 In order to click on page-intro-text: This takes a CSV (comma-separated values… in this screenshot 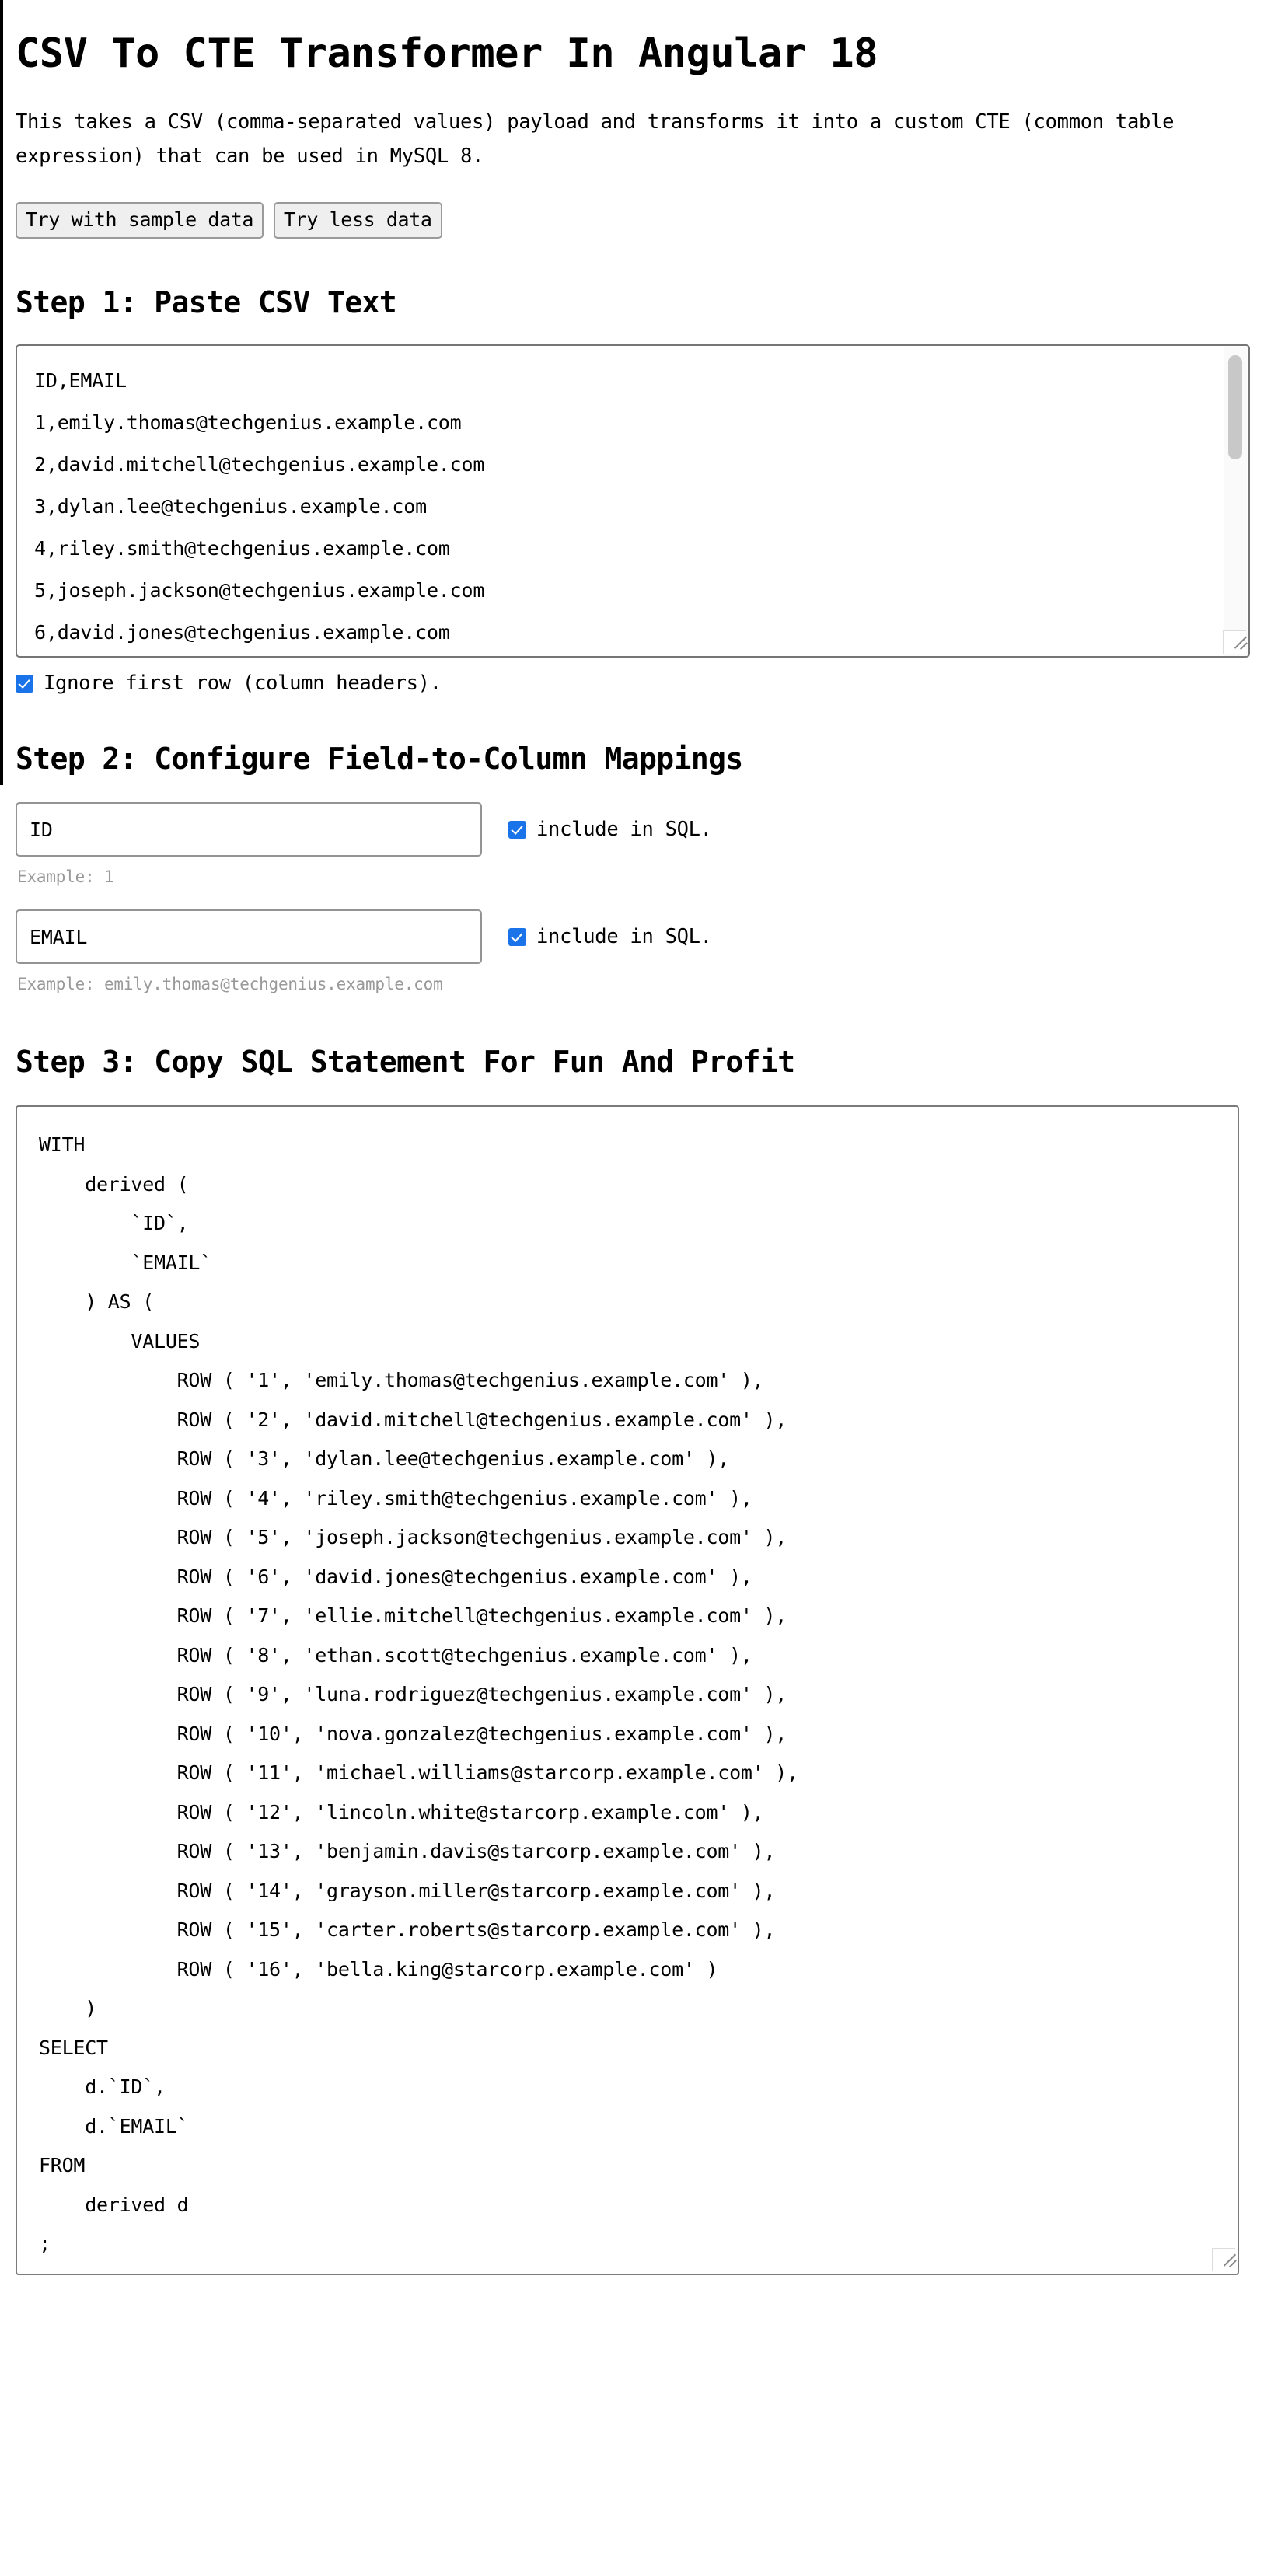, I will do `click(595, 139)`.